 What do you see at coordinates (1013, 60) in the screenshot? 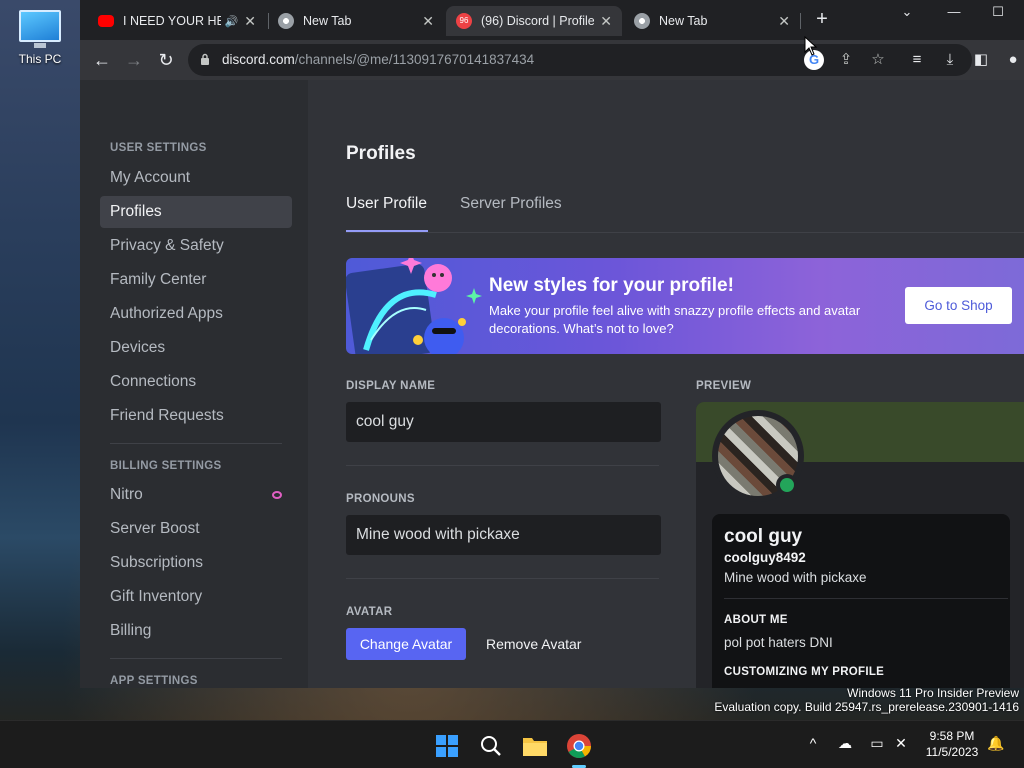
I see `profile-icon: ●` at bounding box center [1013, 60].